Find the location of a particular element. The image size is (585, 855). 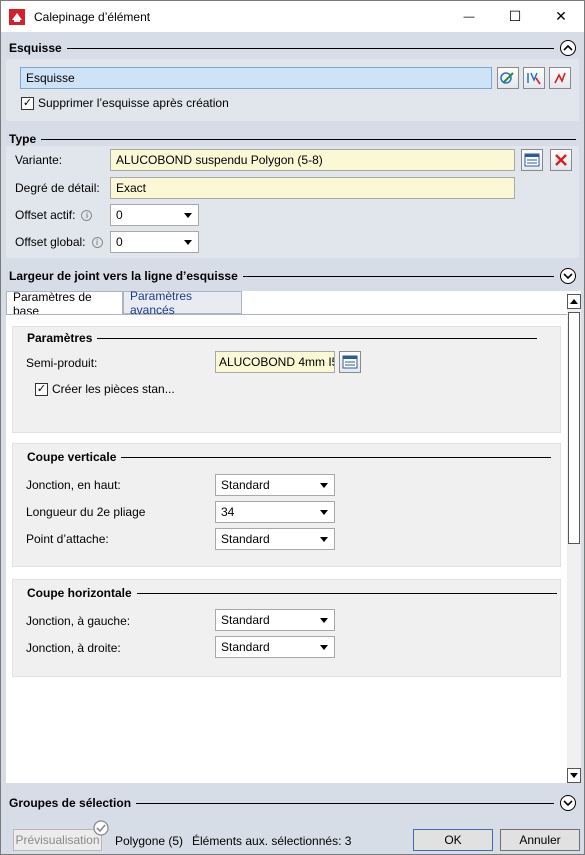

scroll-up-button is located at coordinates (574, 301).